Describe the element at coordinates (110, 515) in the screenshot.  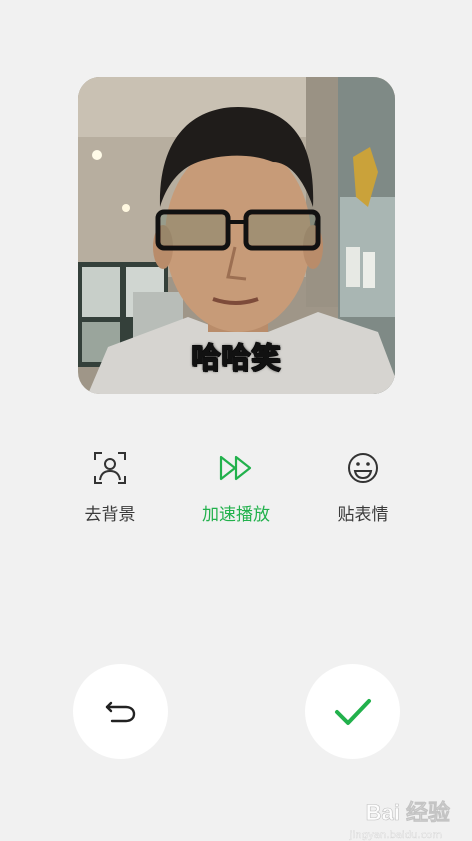
I see `remove-background-label: 去背景` at that location.